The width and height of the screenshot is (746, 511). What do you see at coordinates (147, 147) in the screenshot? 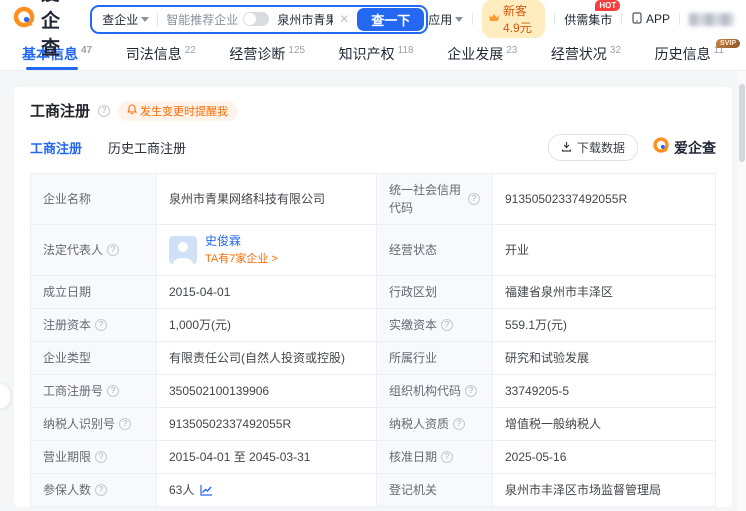
I see `subtab-history-registration: 历史工商注册` at bounding box center [147, 147].